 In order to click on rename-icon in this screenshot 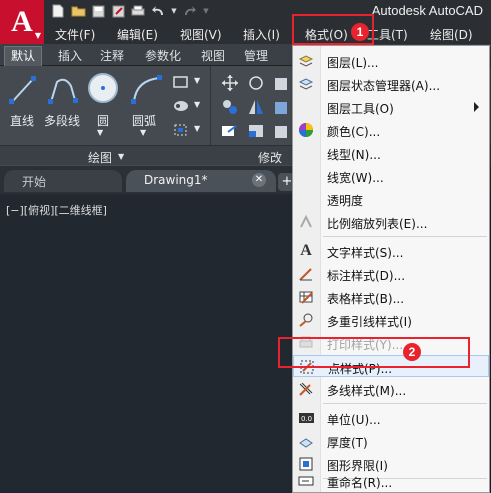, I will do `click(306, 481)`.